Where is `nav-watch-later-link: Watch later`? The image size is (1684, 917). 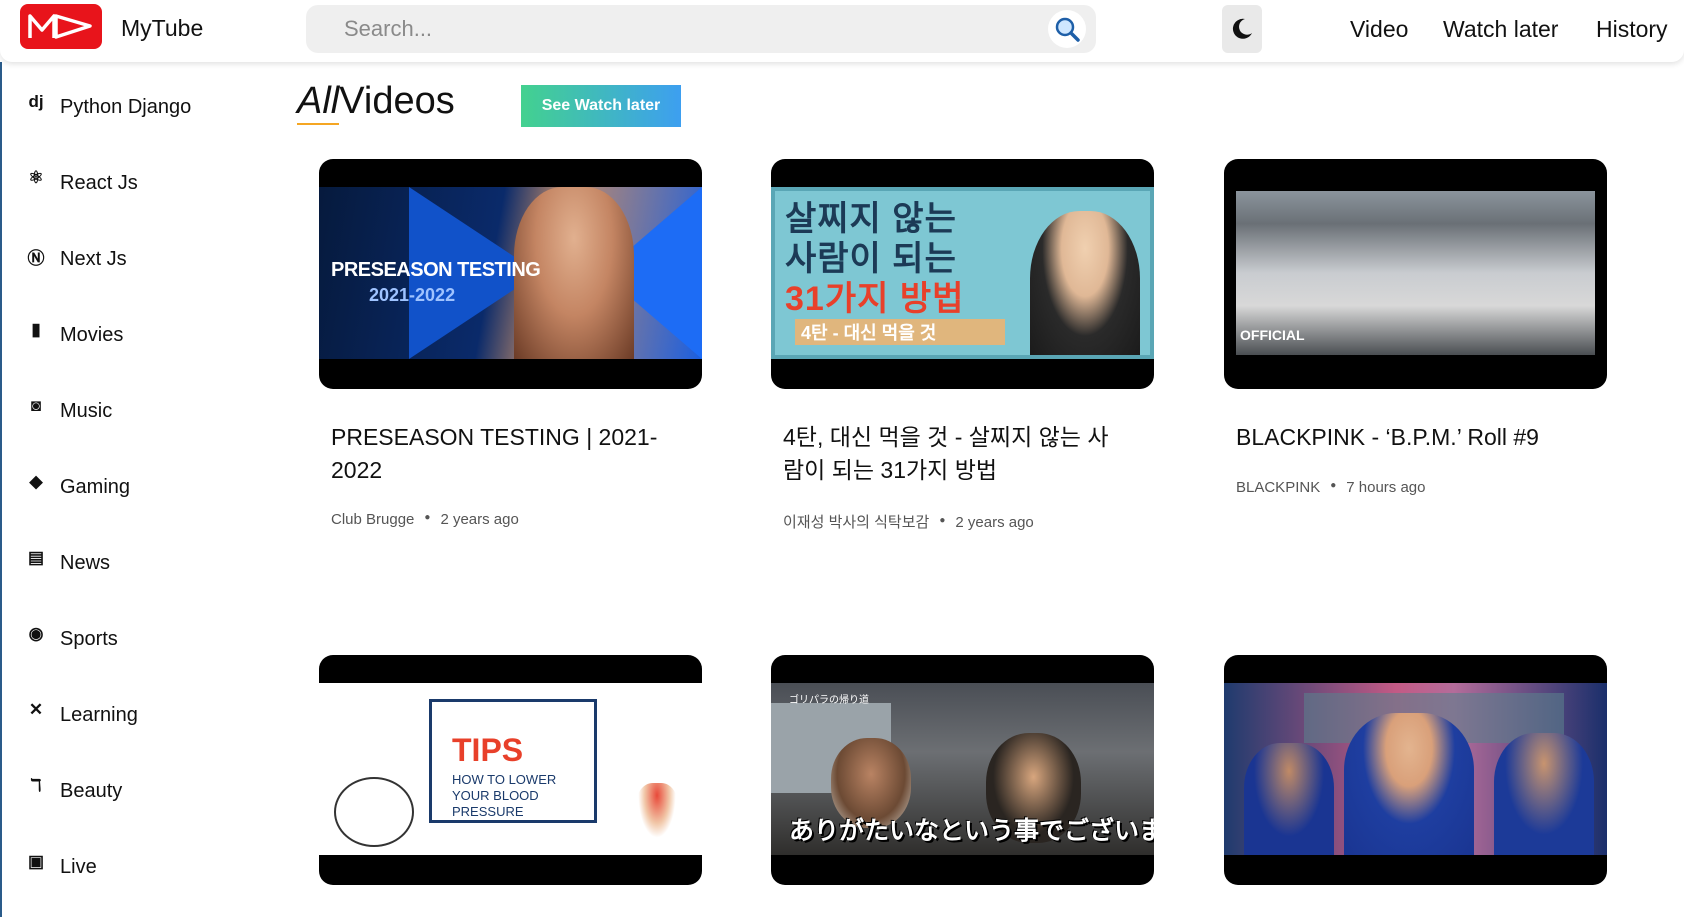
nav-watch-later-link: Watch later is located at coordinates (1500, 29).